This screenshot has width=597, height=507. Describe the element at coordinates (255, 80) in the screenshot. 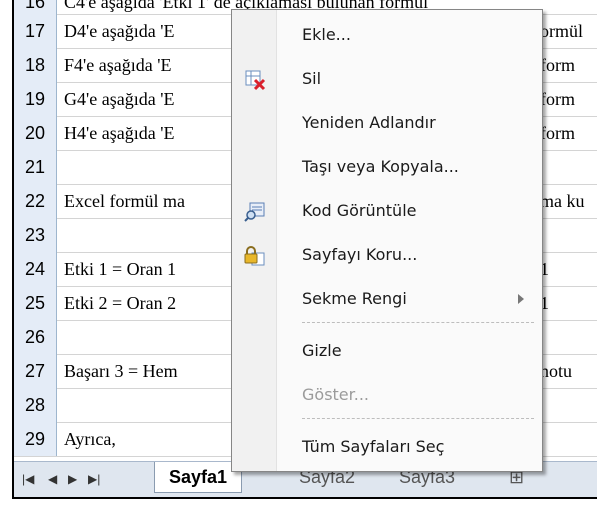

I see `delete-sheet-icon` at that location.